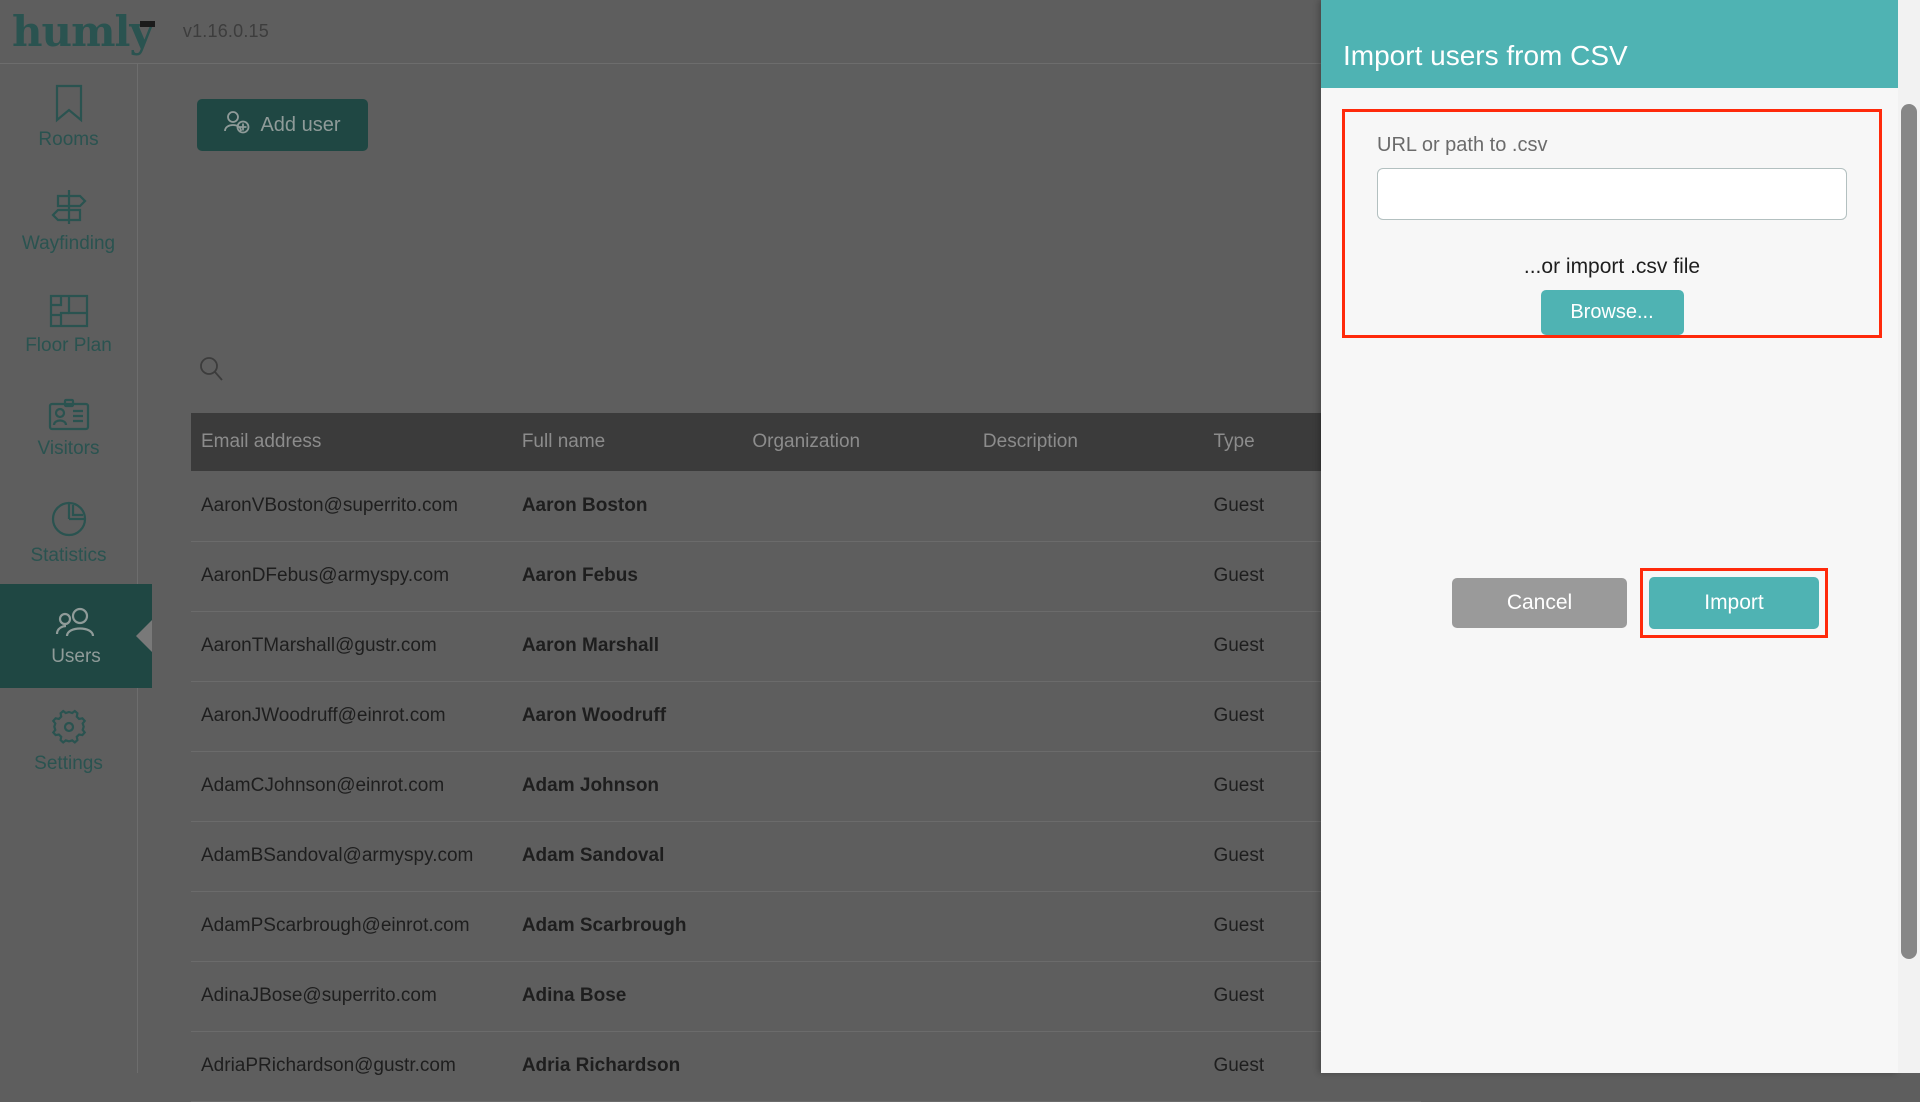  Describe the element at coordinates (627, 856) in the screenshot. I see `cell-full-name: Adam Sandoval` at that location.